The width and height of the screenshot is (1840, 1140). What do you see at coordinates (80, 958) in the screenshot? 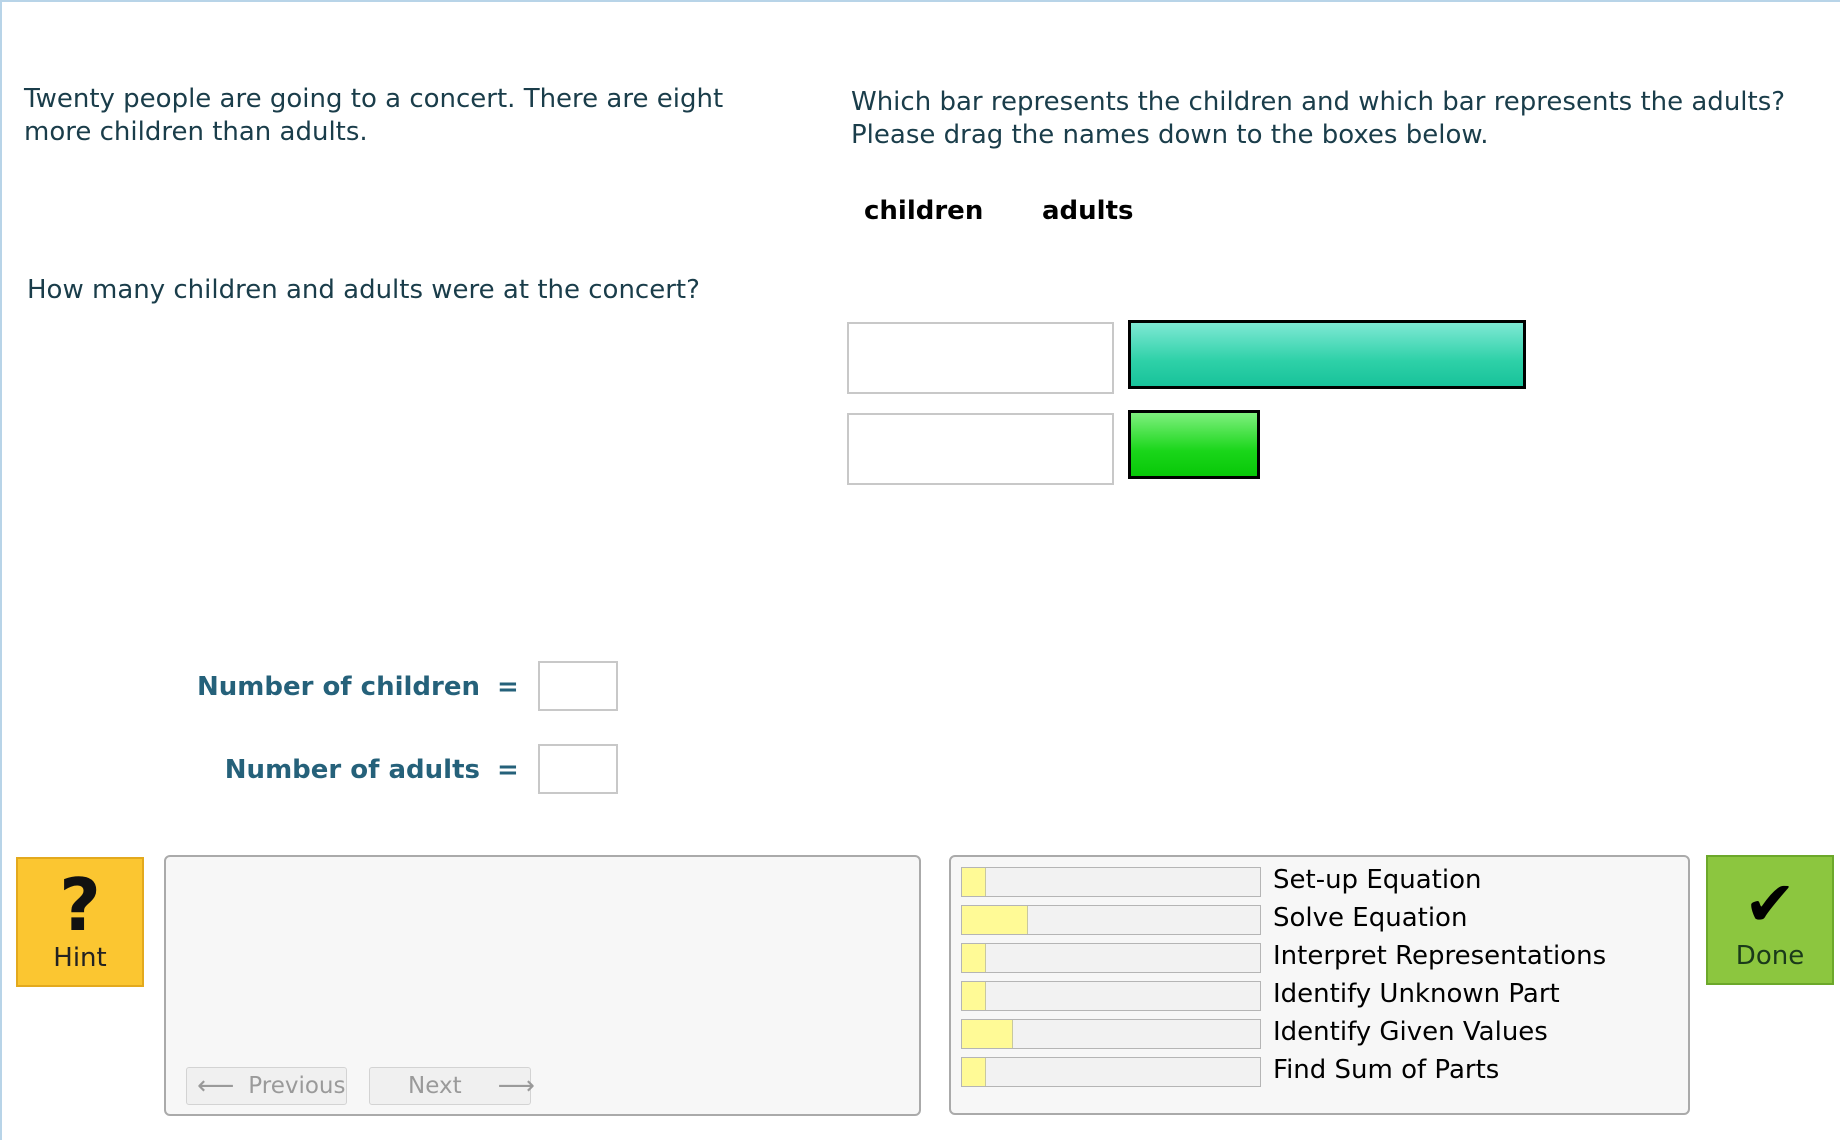
I see `hint-label: Hint` at bounding box center [80, 958].